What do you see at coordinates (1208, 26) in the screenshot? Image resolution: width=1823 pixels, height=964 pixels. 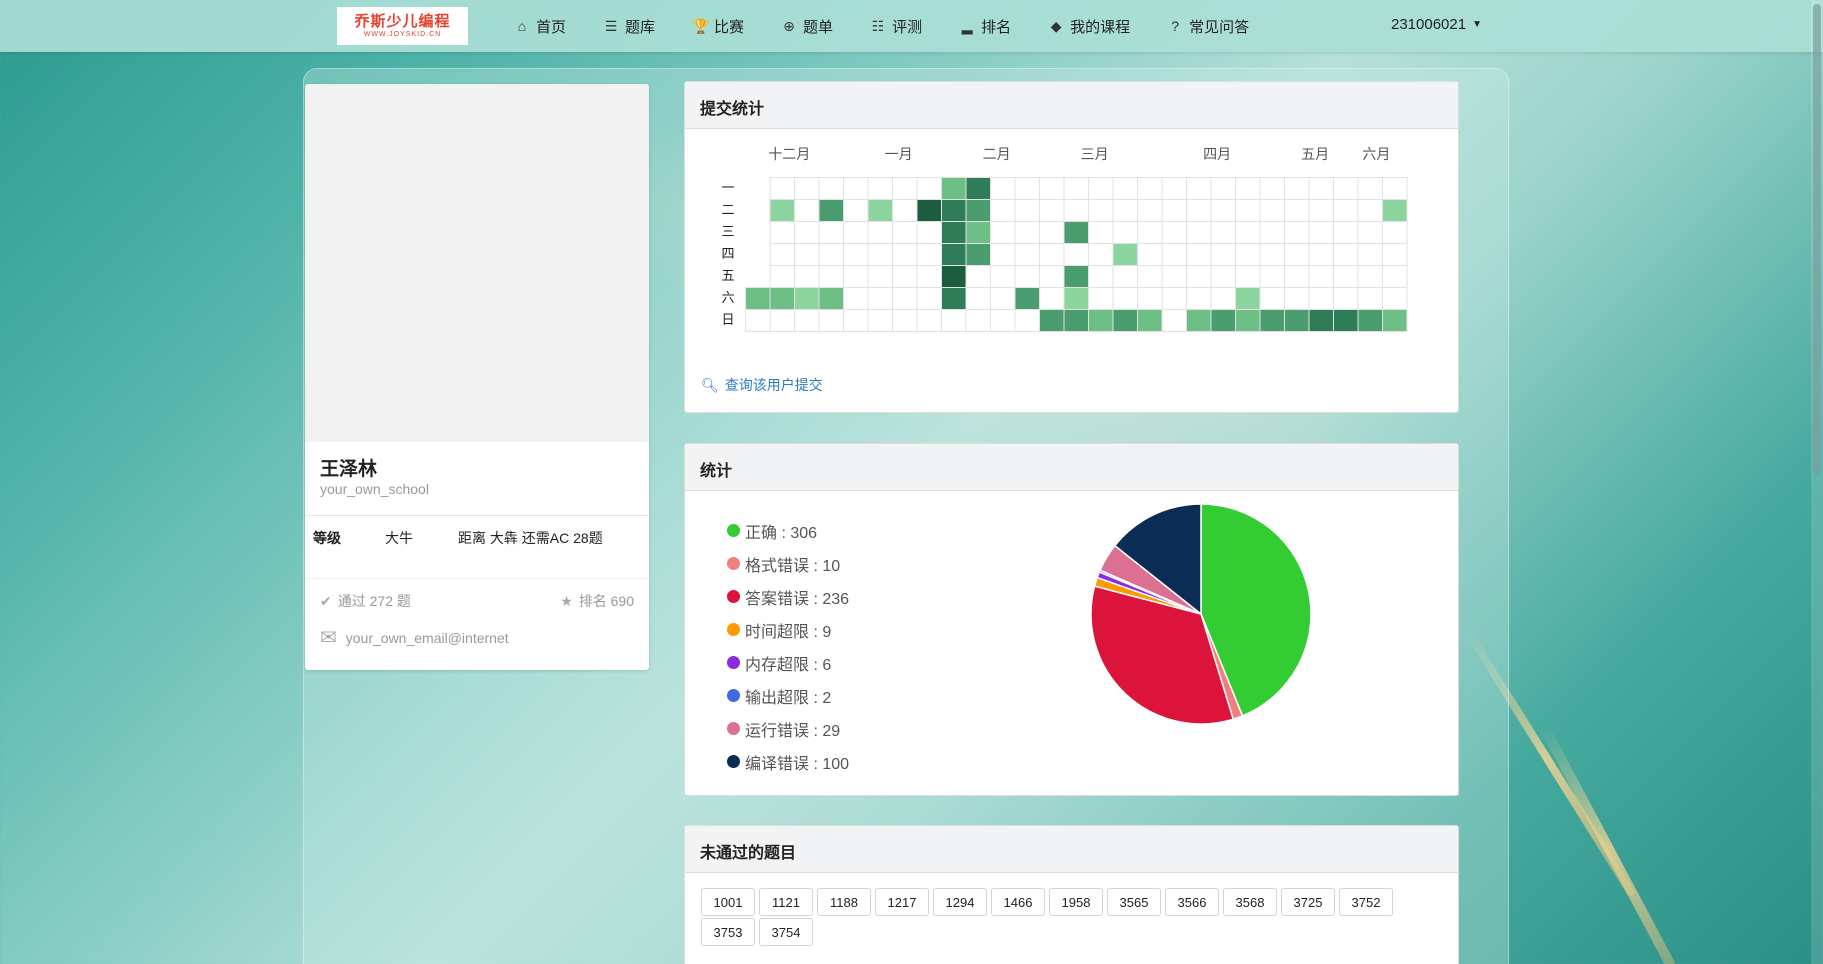 I see `nav-item-7: ? 常见问答` at bounding box center [1208, 26].